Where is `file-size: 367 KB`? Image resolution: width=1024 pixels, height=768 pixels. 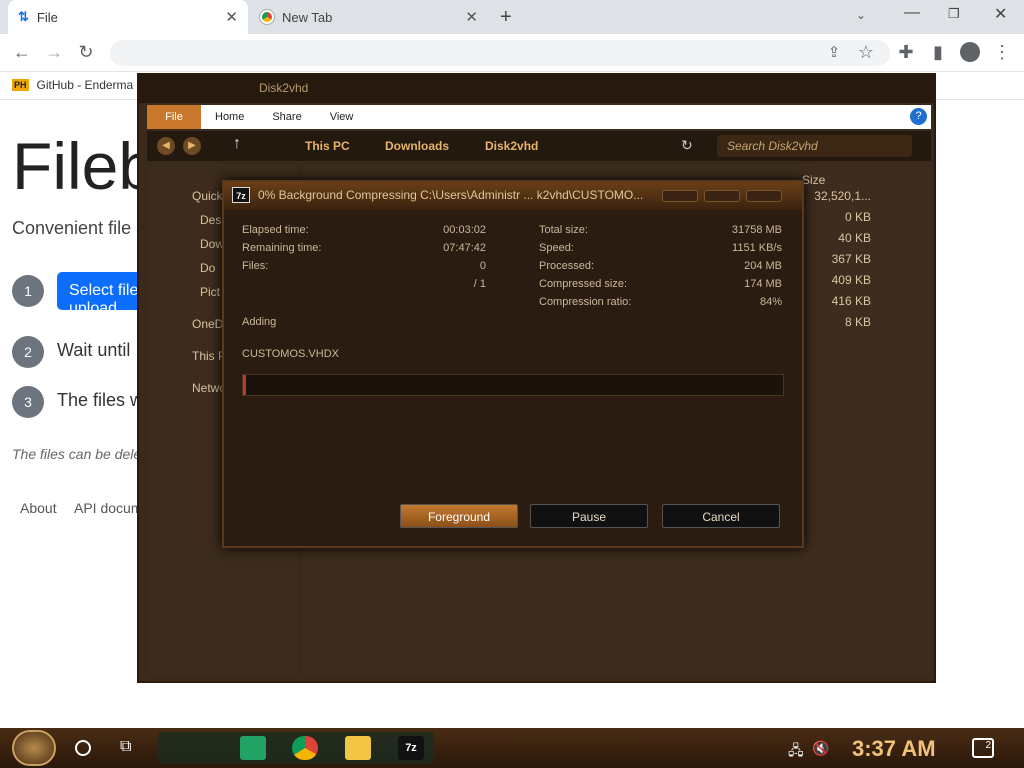
file-size: 367 KB is located at coordinates (851, 259).